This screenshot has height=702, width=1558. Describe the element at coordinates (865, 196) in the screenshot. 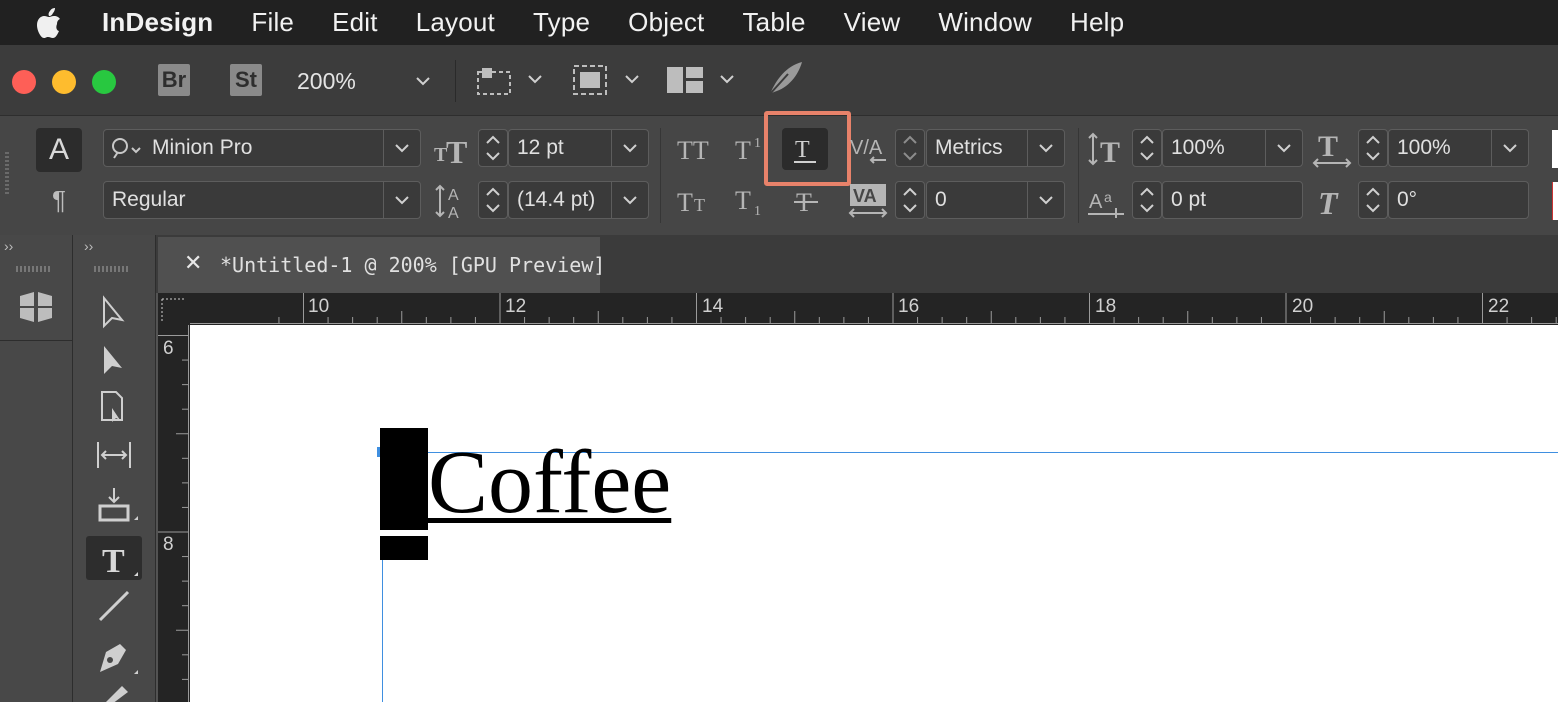

I see `svg-text: VA` at that location.